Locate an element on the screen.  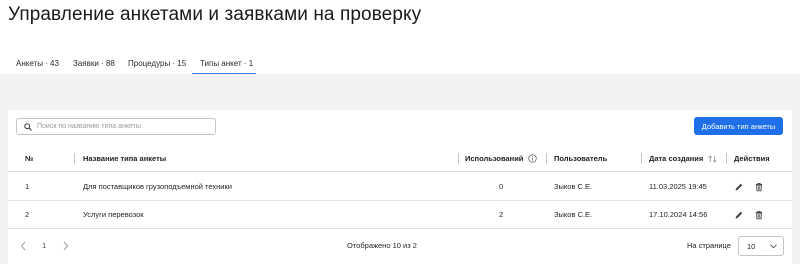
header-date: Дата создания is located at coordinates (683, 158).